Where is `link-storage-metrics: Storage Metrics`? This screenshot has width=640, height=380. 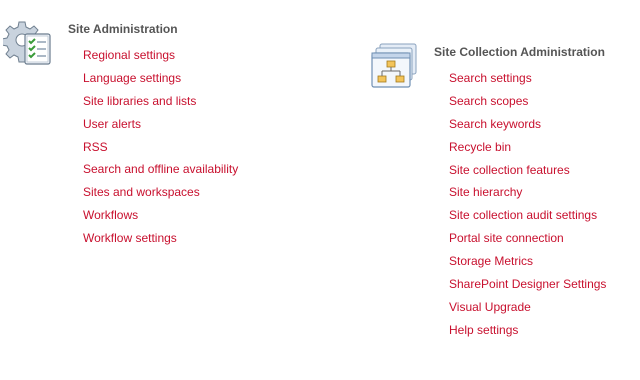
link-storage-metrics: Storage Metrics is located at coordinates (491, 261).